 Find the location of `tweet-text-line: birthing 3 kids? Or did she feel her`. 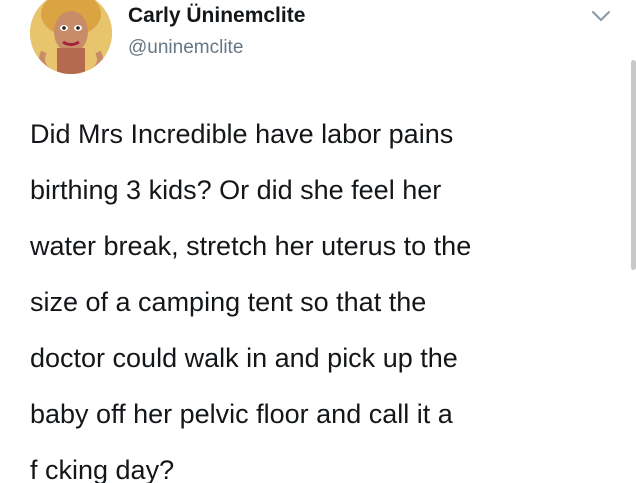

tweet-text-line: birthing 3 kids? Or did she feel her is located at coordinates (236, 190).